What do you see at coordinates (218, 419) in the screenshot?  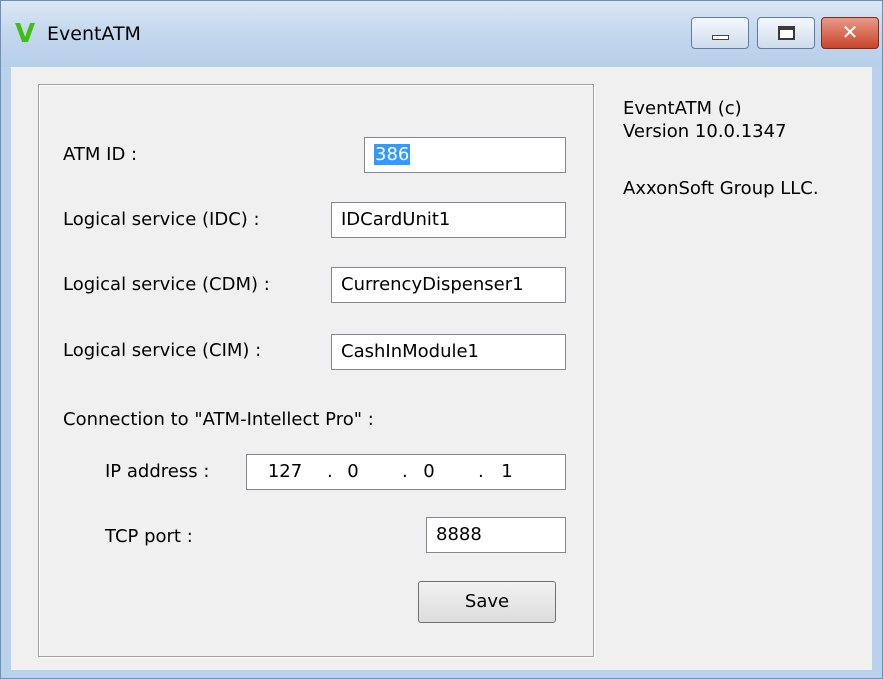 I see `connection-heading: Connection to "ATM-Intellect Pro" :` at bounding box center [218, 419].